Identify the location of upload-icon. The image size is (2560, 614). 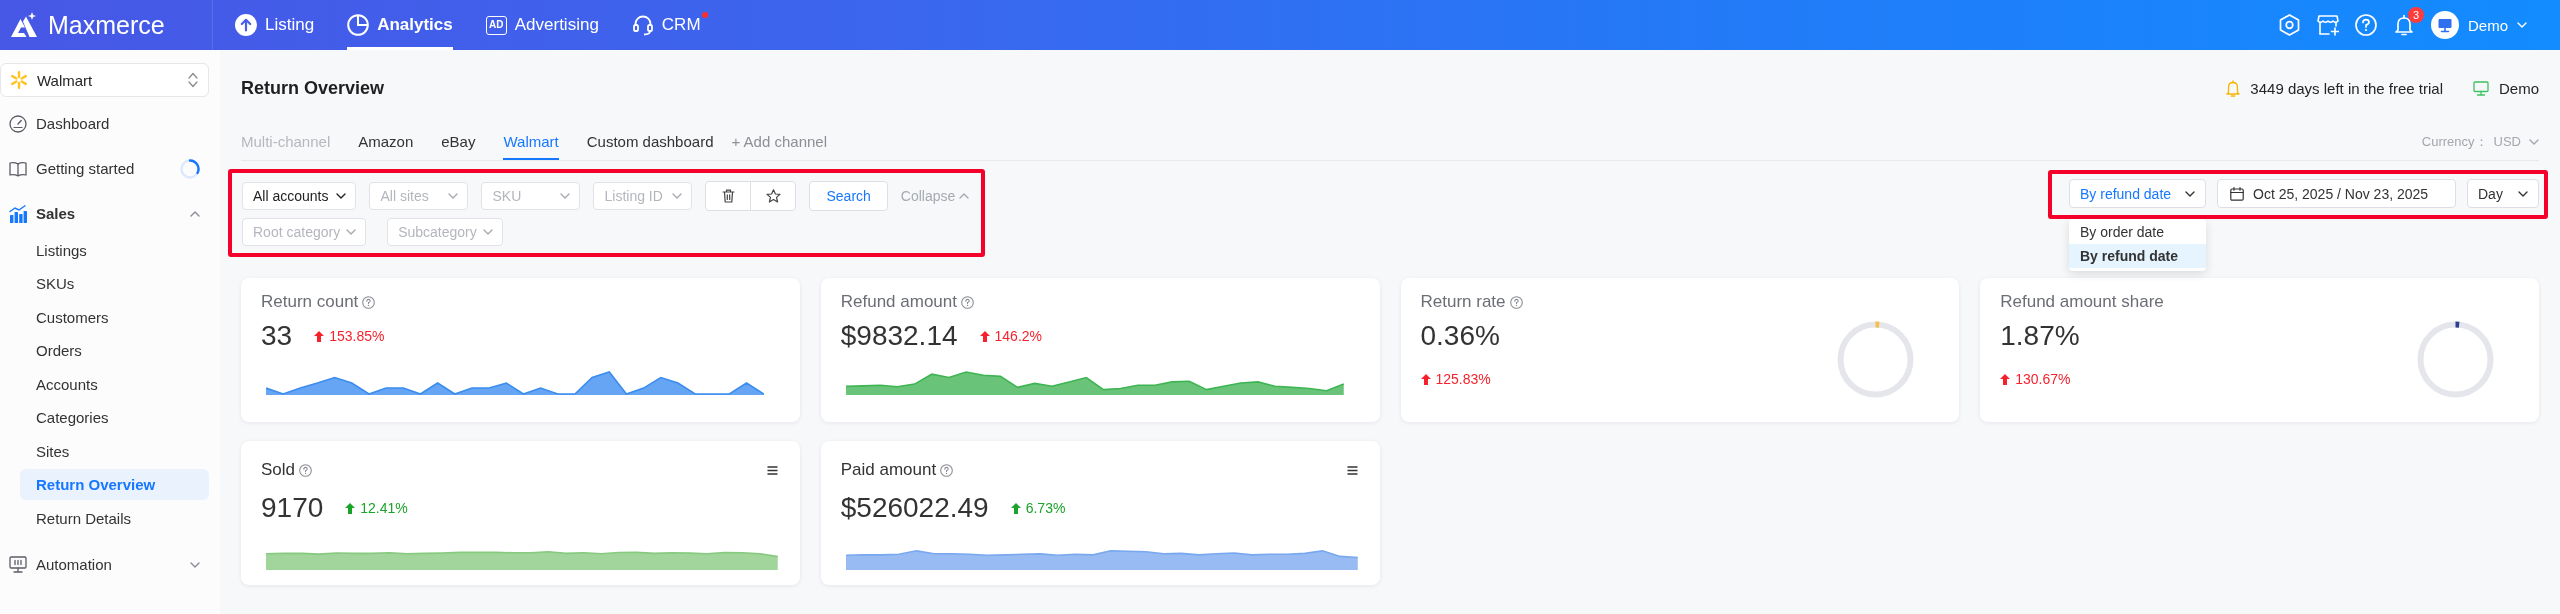
(246, 25).